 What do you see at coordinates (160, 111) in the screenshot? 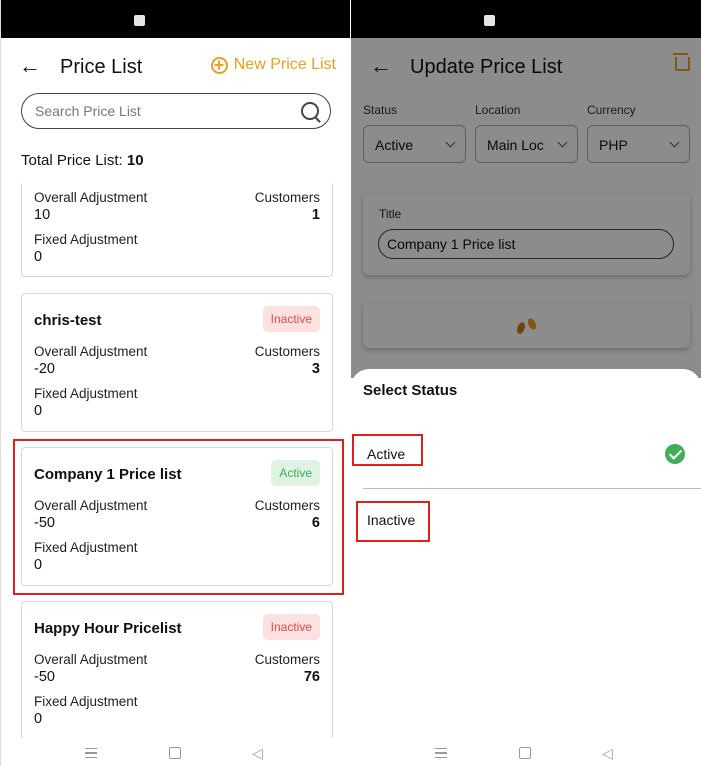
I see `search-input` at bounding box center [160, 111].